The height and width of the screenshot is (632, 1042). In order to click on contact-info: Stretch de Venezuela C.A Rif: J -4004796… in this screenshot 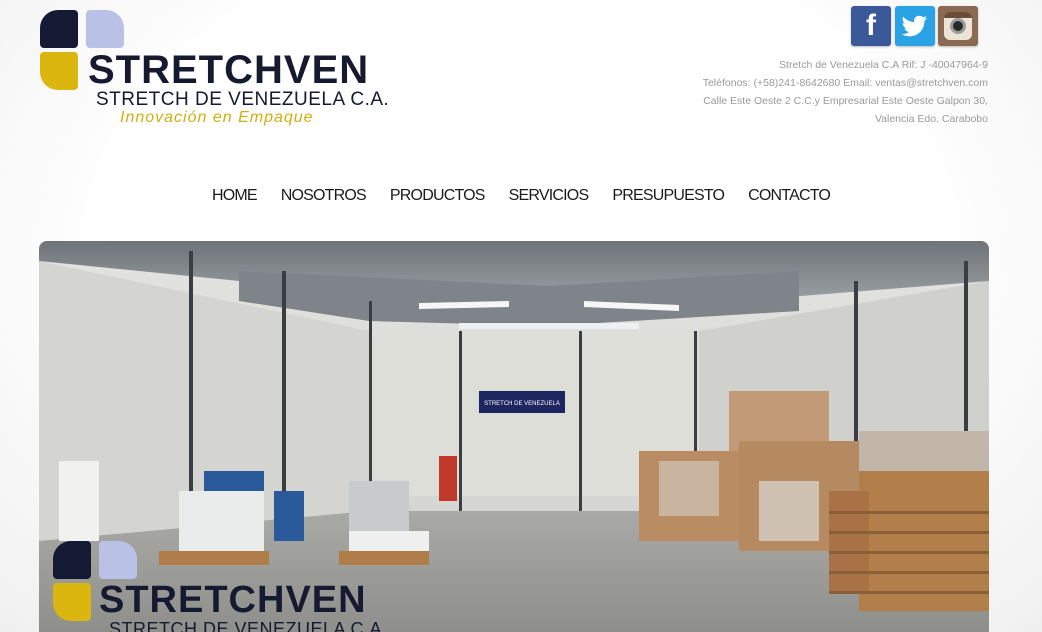, I will do `click(818, 92)`.